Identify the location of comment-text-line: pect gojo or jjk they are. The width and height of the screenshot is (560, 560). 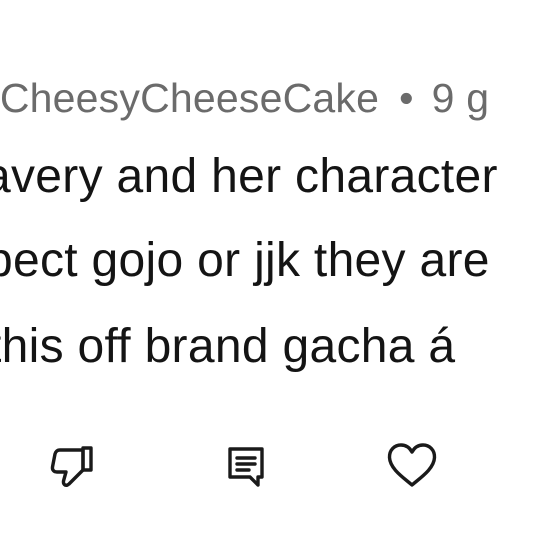
(245, 260).